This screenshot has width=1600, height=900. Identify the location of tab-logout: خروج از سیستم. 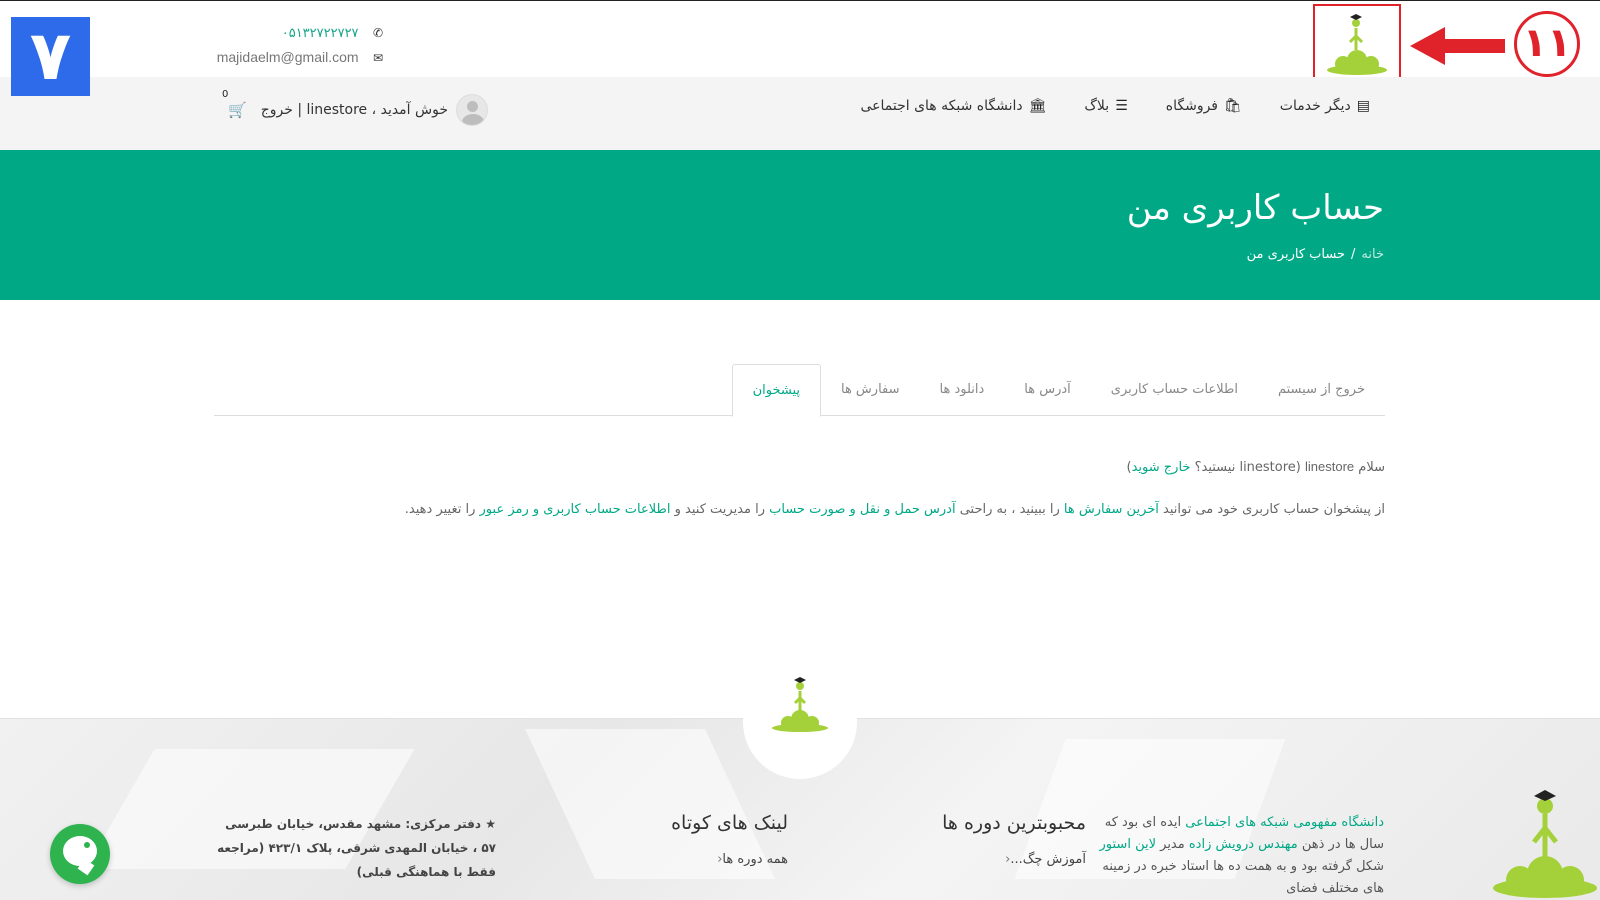
(1321, 390).